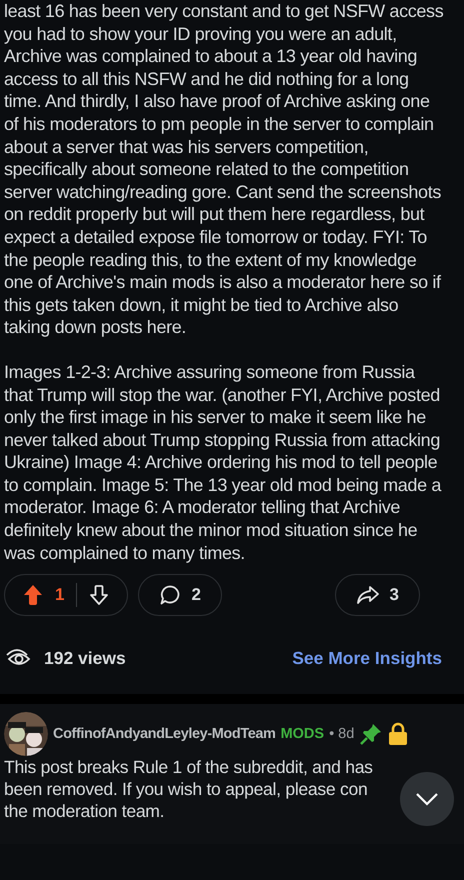 The image size is (464, 880). Describe the element at coordinates (188, 767) in the screenshot. I see `comment-text-line: This post breaks Rule 1 of the subreddit, and has` at that location.